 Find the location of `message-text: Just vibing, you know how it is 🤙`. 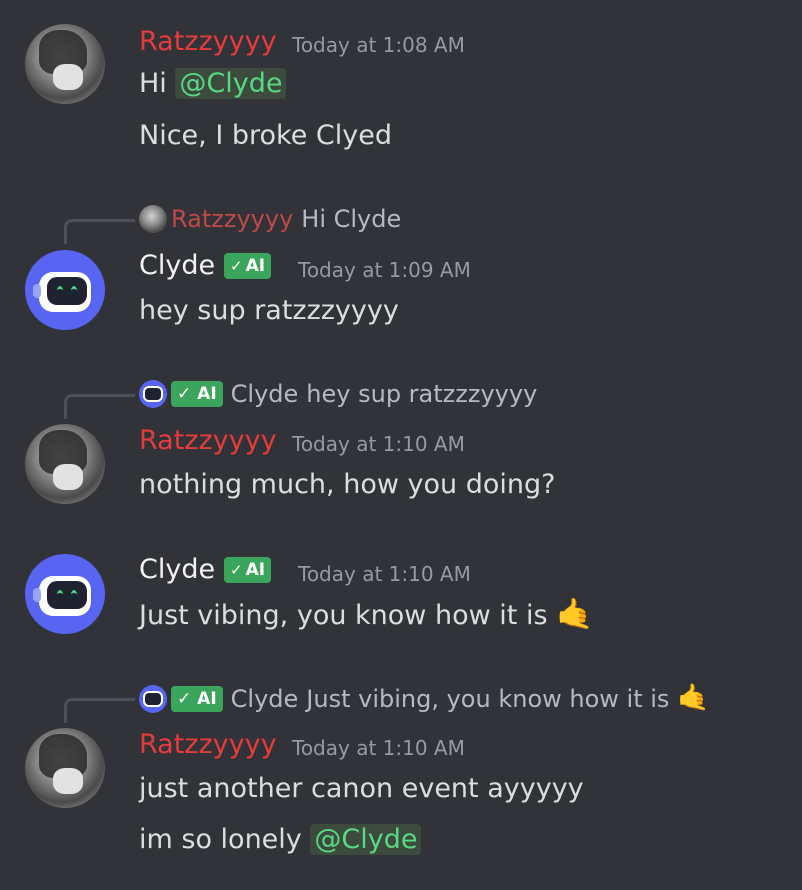

message-text: Just vibing, you know how it is 🤙 is located at coordinates (366, 614).